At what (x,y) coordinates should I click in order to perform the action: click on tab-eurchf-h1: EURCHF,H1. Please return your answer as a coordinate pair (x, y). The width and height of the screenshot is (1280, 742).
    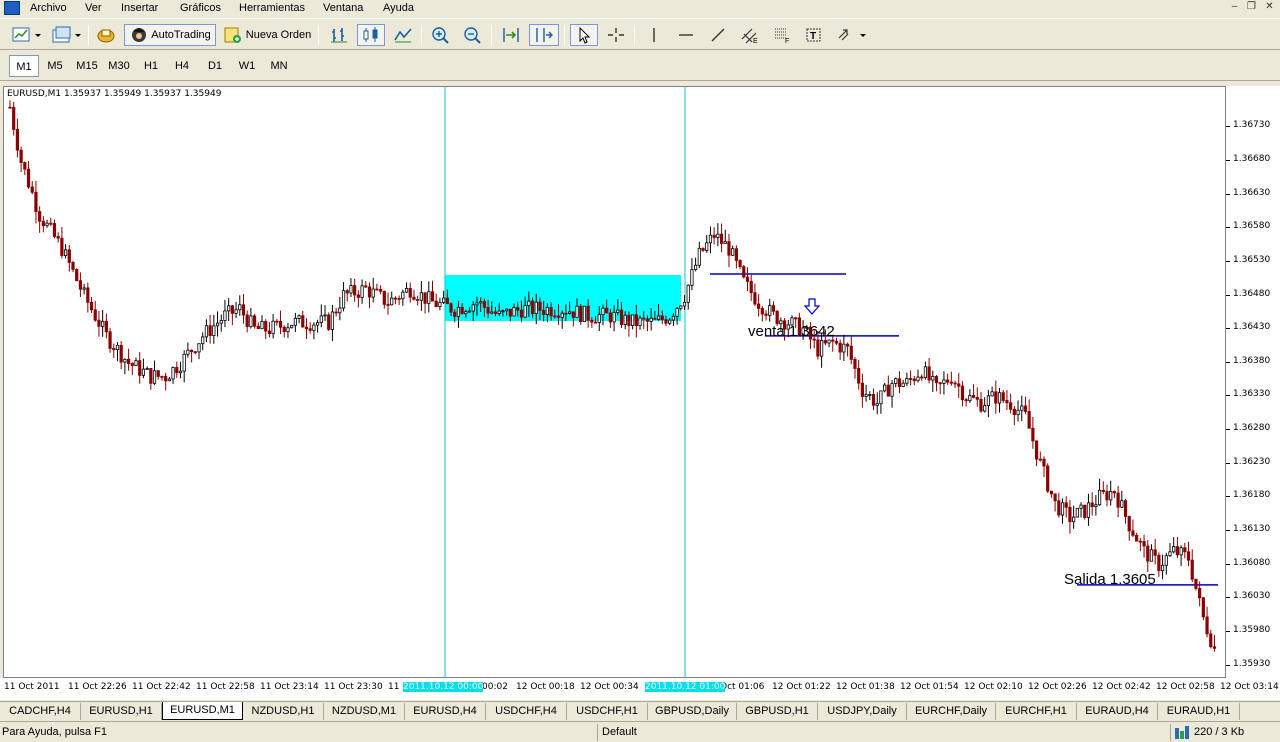
    Looking at the image, I should click on (1036, 711).